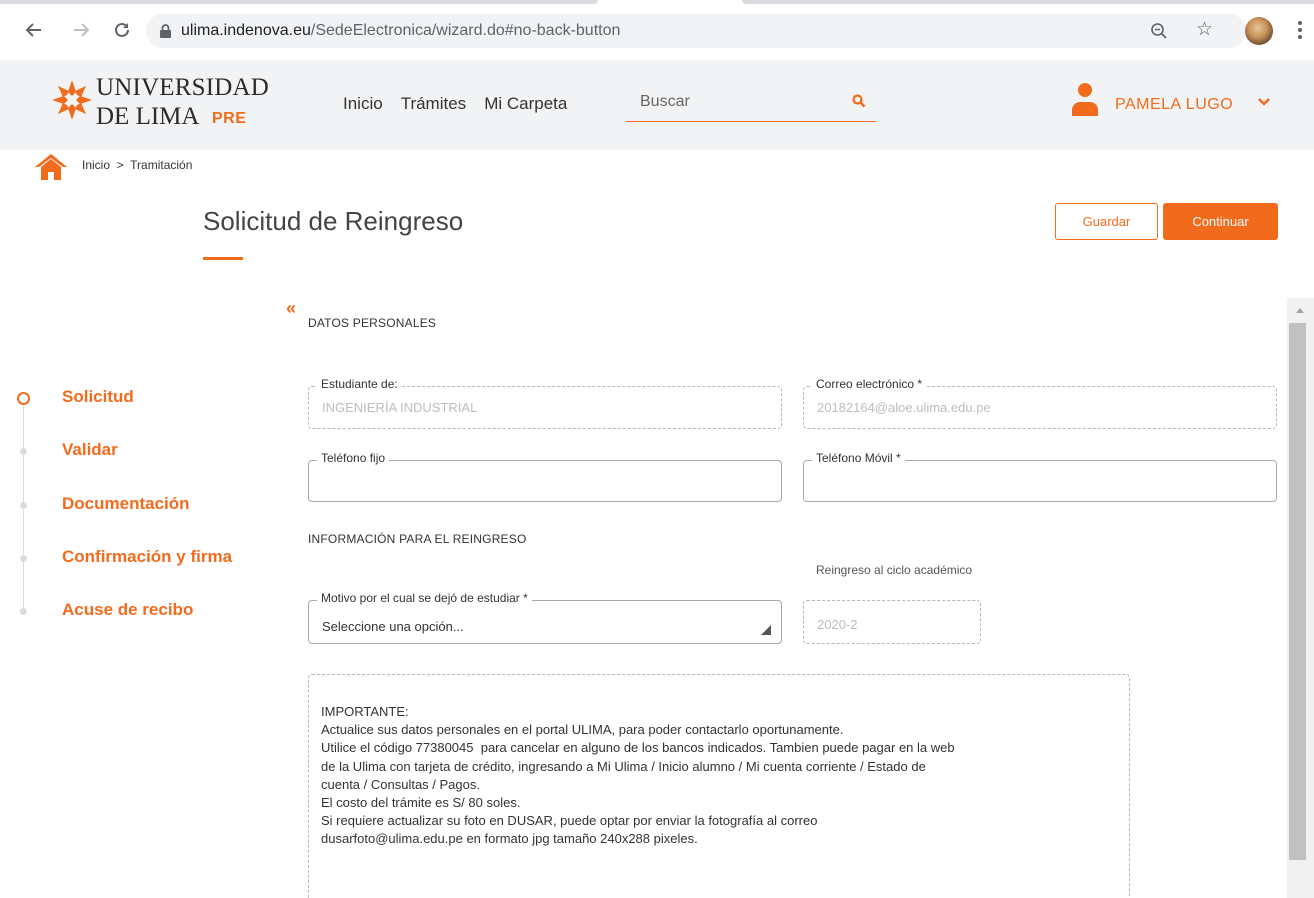  Describe the element at coordinates (1300, 310) in the screenshot. I see `scroll-up-icon` at that location.